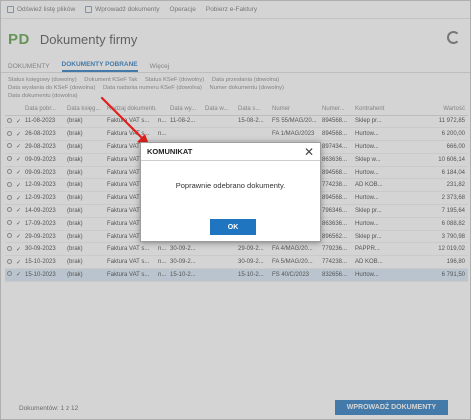  What do you see at coordinates (309, 152) in the screenshot?
I see `close-icon: ✕` at bounding box center [309, 152].